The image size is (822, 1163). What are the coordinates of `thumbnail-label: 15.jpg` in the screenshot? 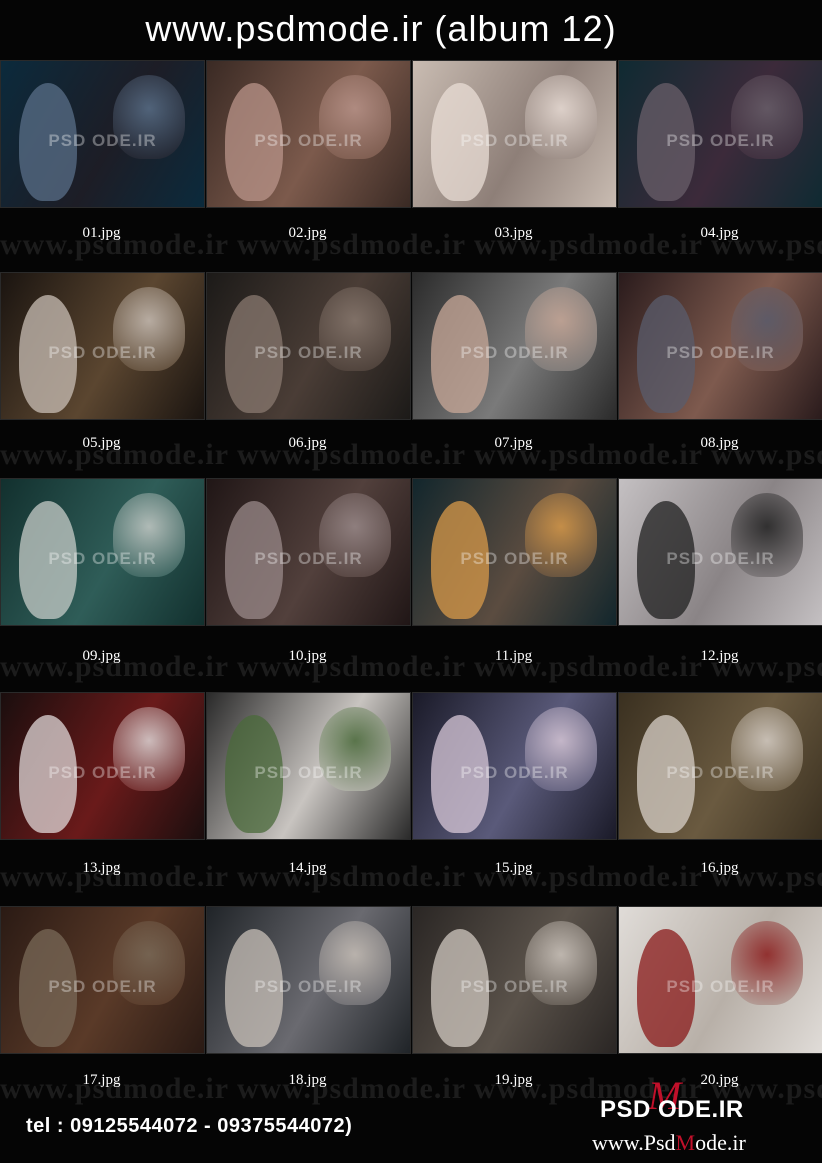 It's located at (513, 868).